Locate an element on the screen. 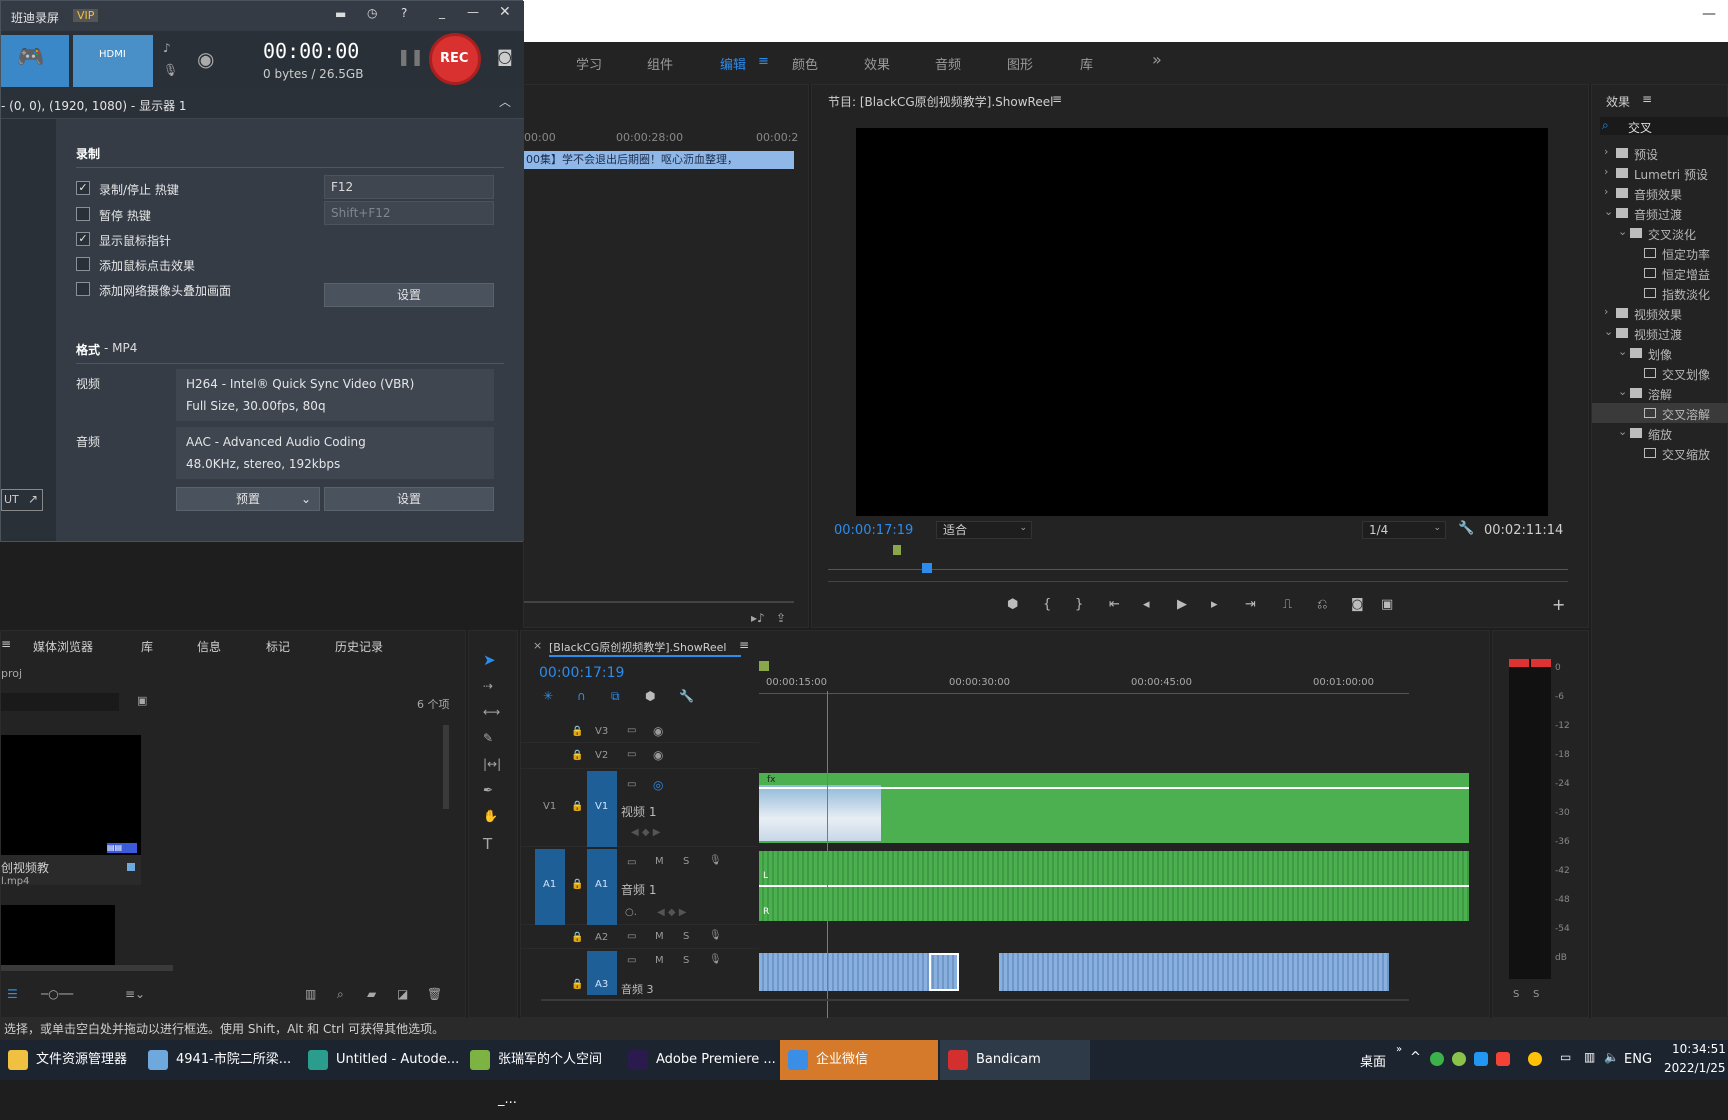  taskbar-item: Bandicam is located at coordinates (1015, 1060).